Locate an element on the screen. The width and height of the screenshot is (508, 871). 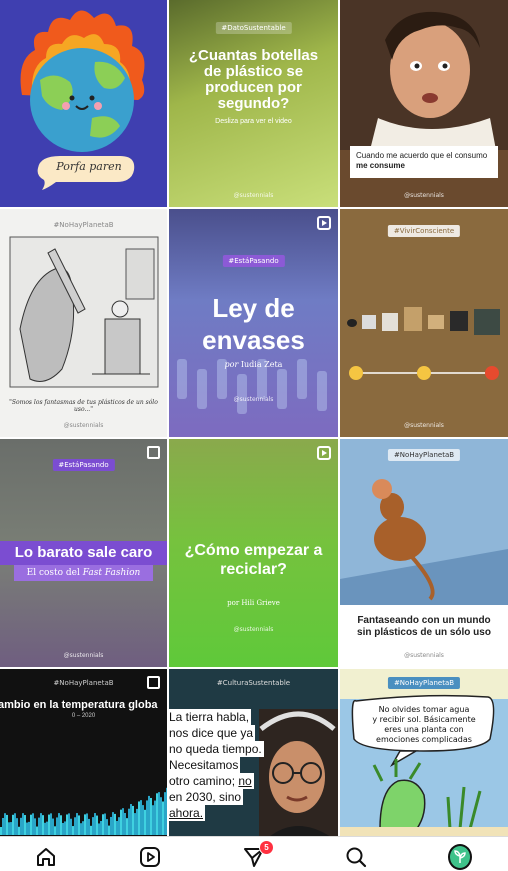
post-byline: por Hili Grieve is located at coordinates (253, 603).